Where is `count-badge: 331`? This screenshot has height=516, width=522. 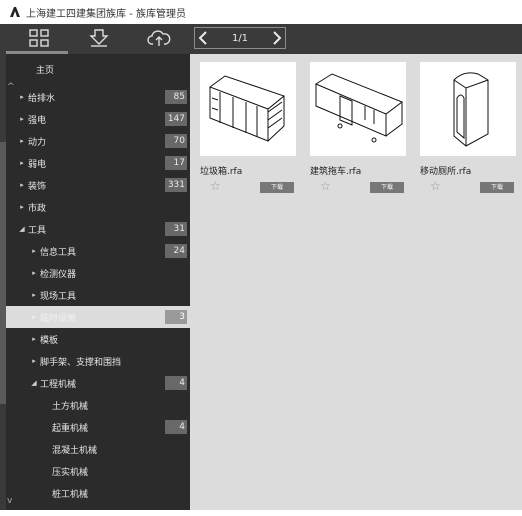
count-badge: 331 is located at coordinates (176, 185).